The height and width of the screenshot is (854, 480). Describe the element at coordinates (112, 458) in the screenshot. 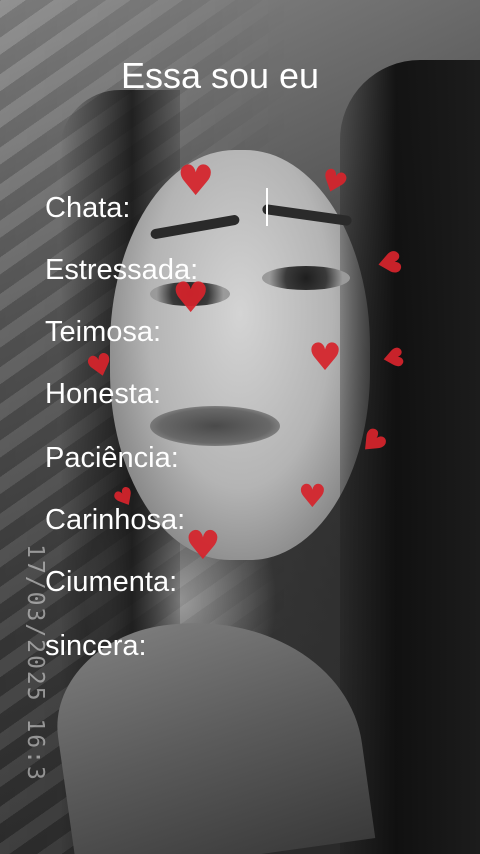

I see `field-paciencia: Paciência:` at that location.